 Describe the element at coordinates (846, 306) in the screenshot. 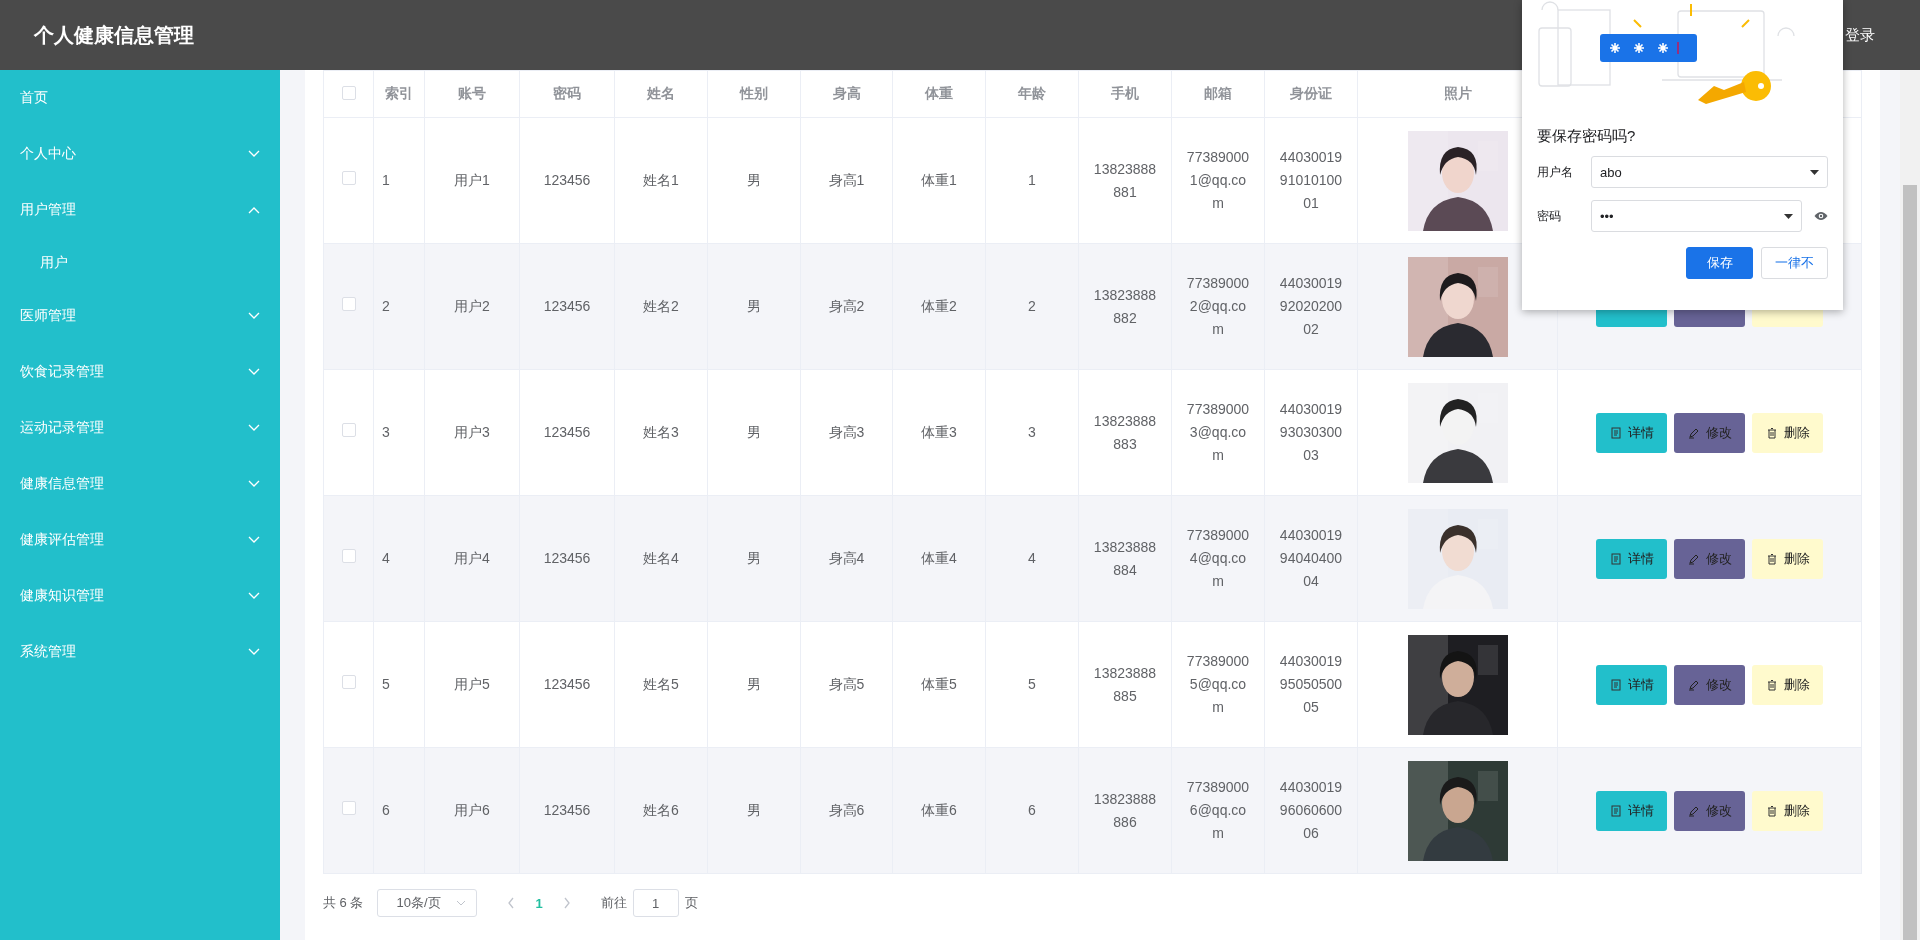

I see `table-cell: 身高2` at that location.